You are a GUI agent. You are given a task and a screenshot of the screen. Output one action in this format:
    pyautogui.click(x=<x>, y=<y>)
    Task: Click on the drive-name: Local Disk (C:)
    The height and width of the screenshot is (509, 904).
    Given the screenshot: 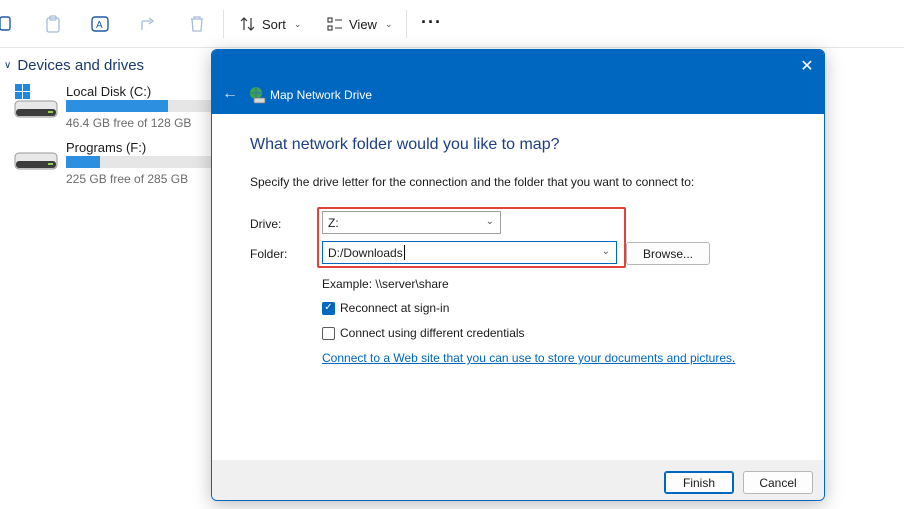 What is the action you would take?
    pyautogui.click(x=109, y=91)
    